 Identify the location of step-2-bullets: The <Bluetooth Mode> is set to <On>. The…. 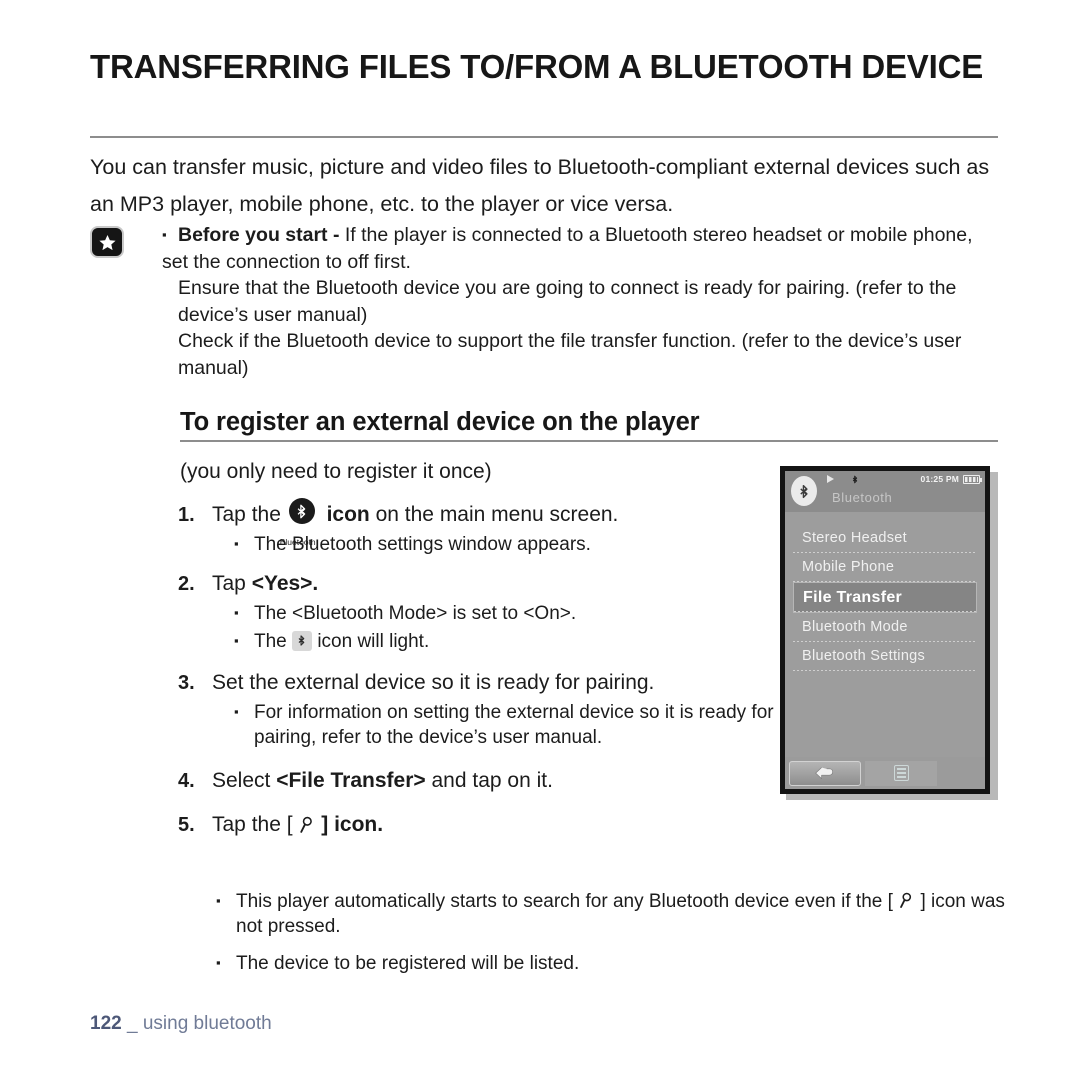
(506, 627).